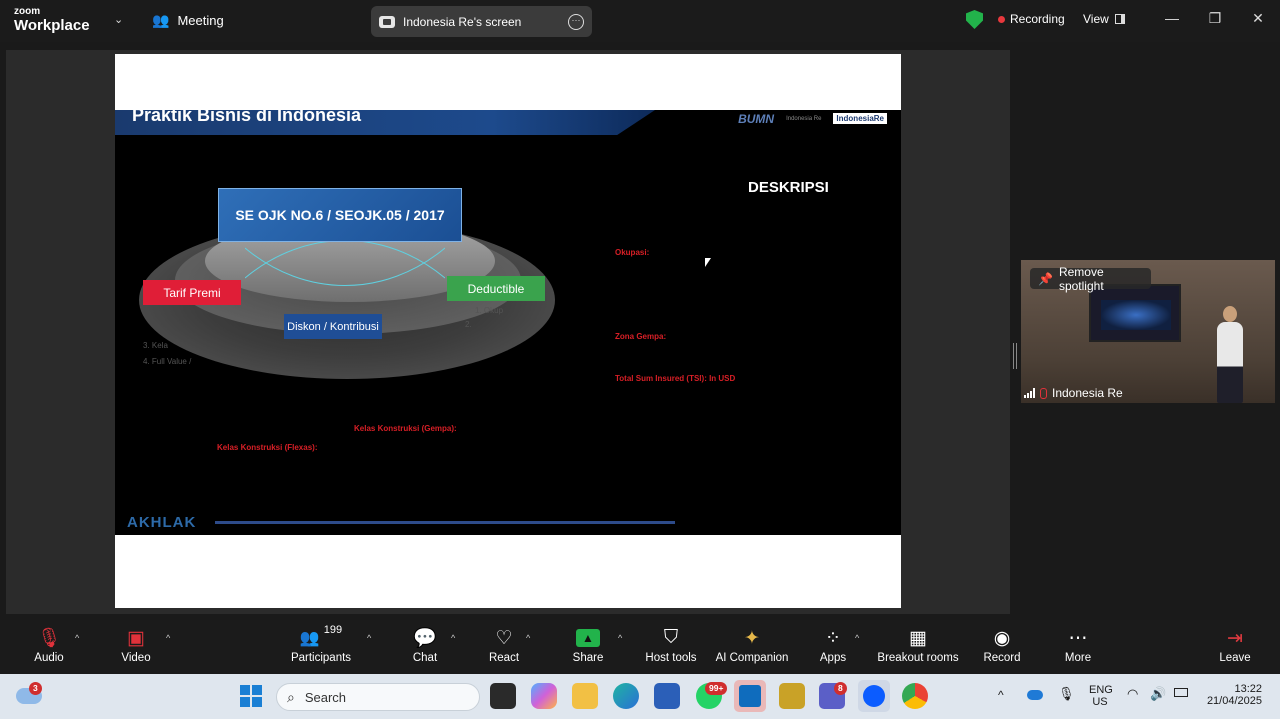 This screenshot has height=719, width=1280. I want to click on edge-browser-icon, so click(626, 696).